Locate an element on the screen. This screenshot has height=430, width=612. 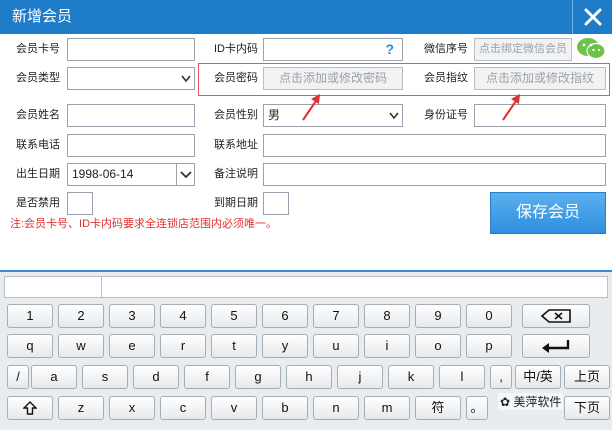
expiry-input is located at coordinates (276, 203).